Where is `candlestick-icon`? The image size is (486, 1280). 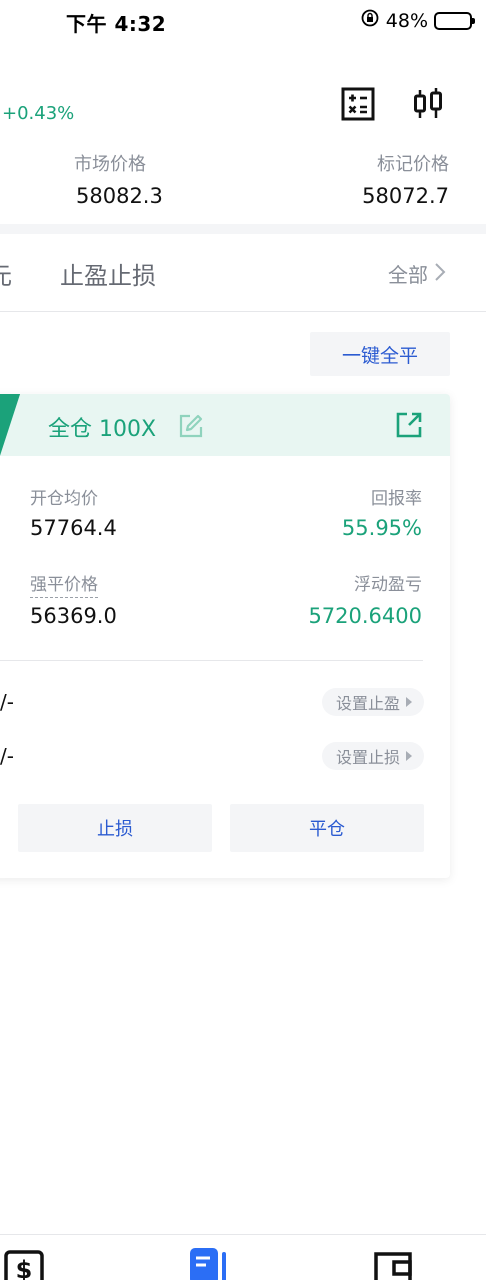
candlestick-icon is located at coordinates (428, 104).